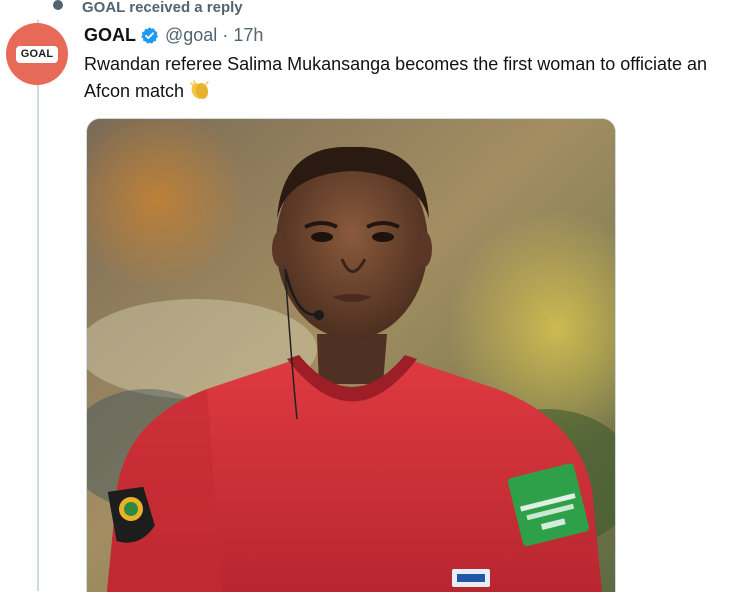 The height and width of the screenshot is (592, 750). What do you see at coordinates (199, 89) in the screenshot?
I see `clapping-hands-icon` at bounding box center [199, 89].